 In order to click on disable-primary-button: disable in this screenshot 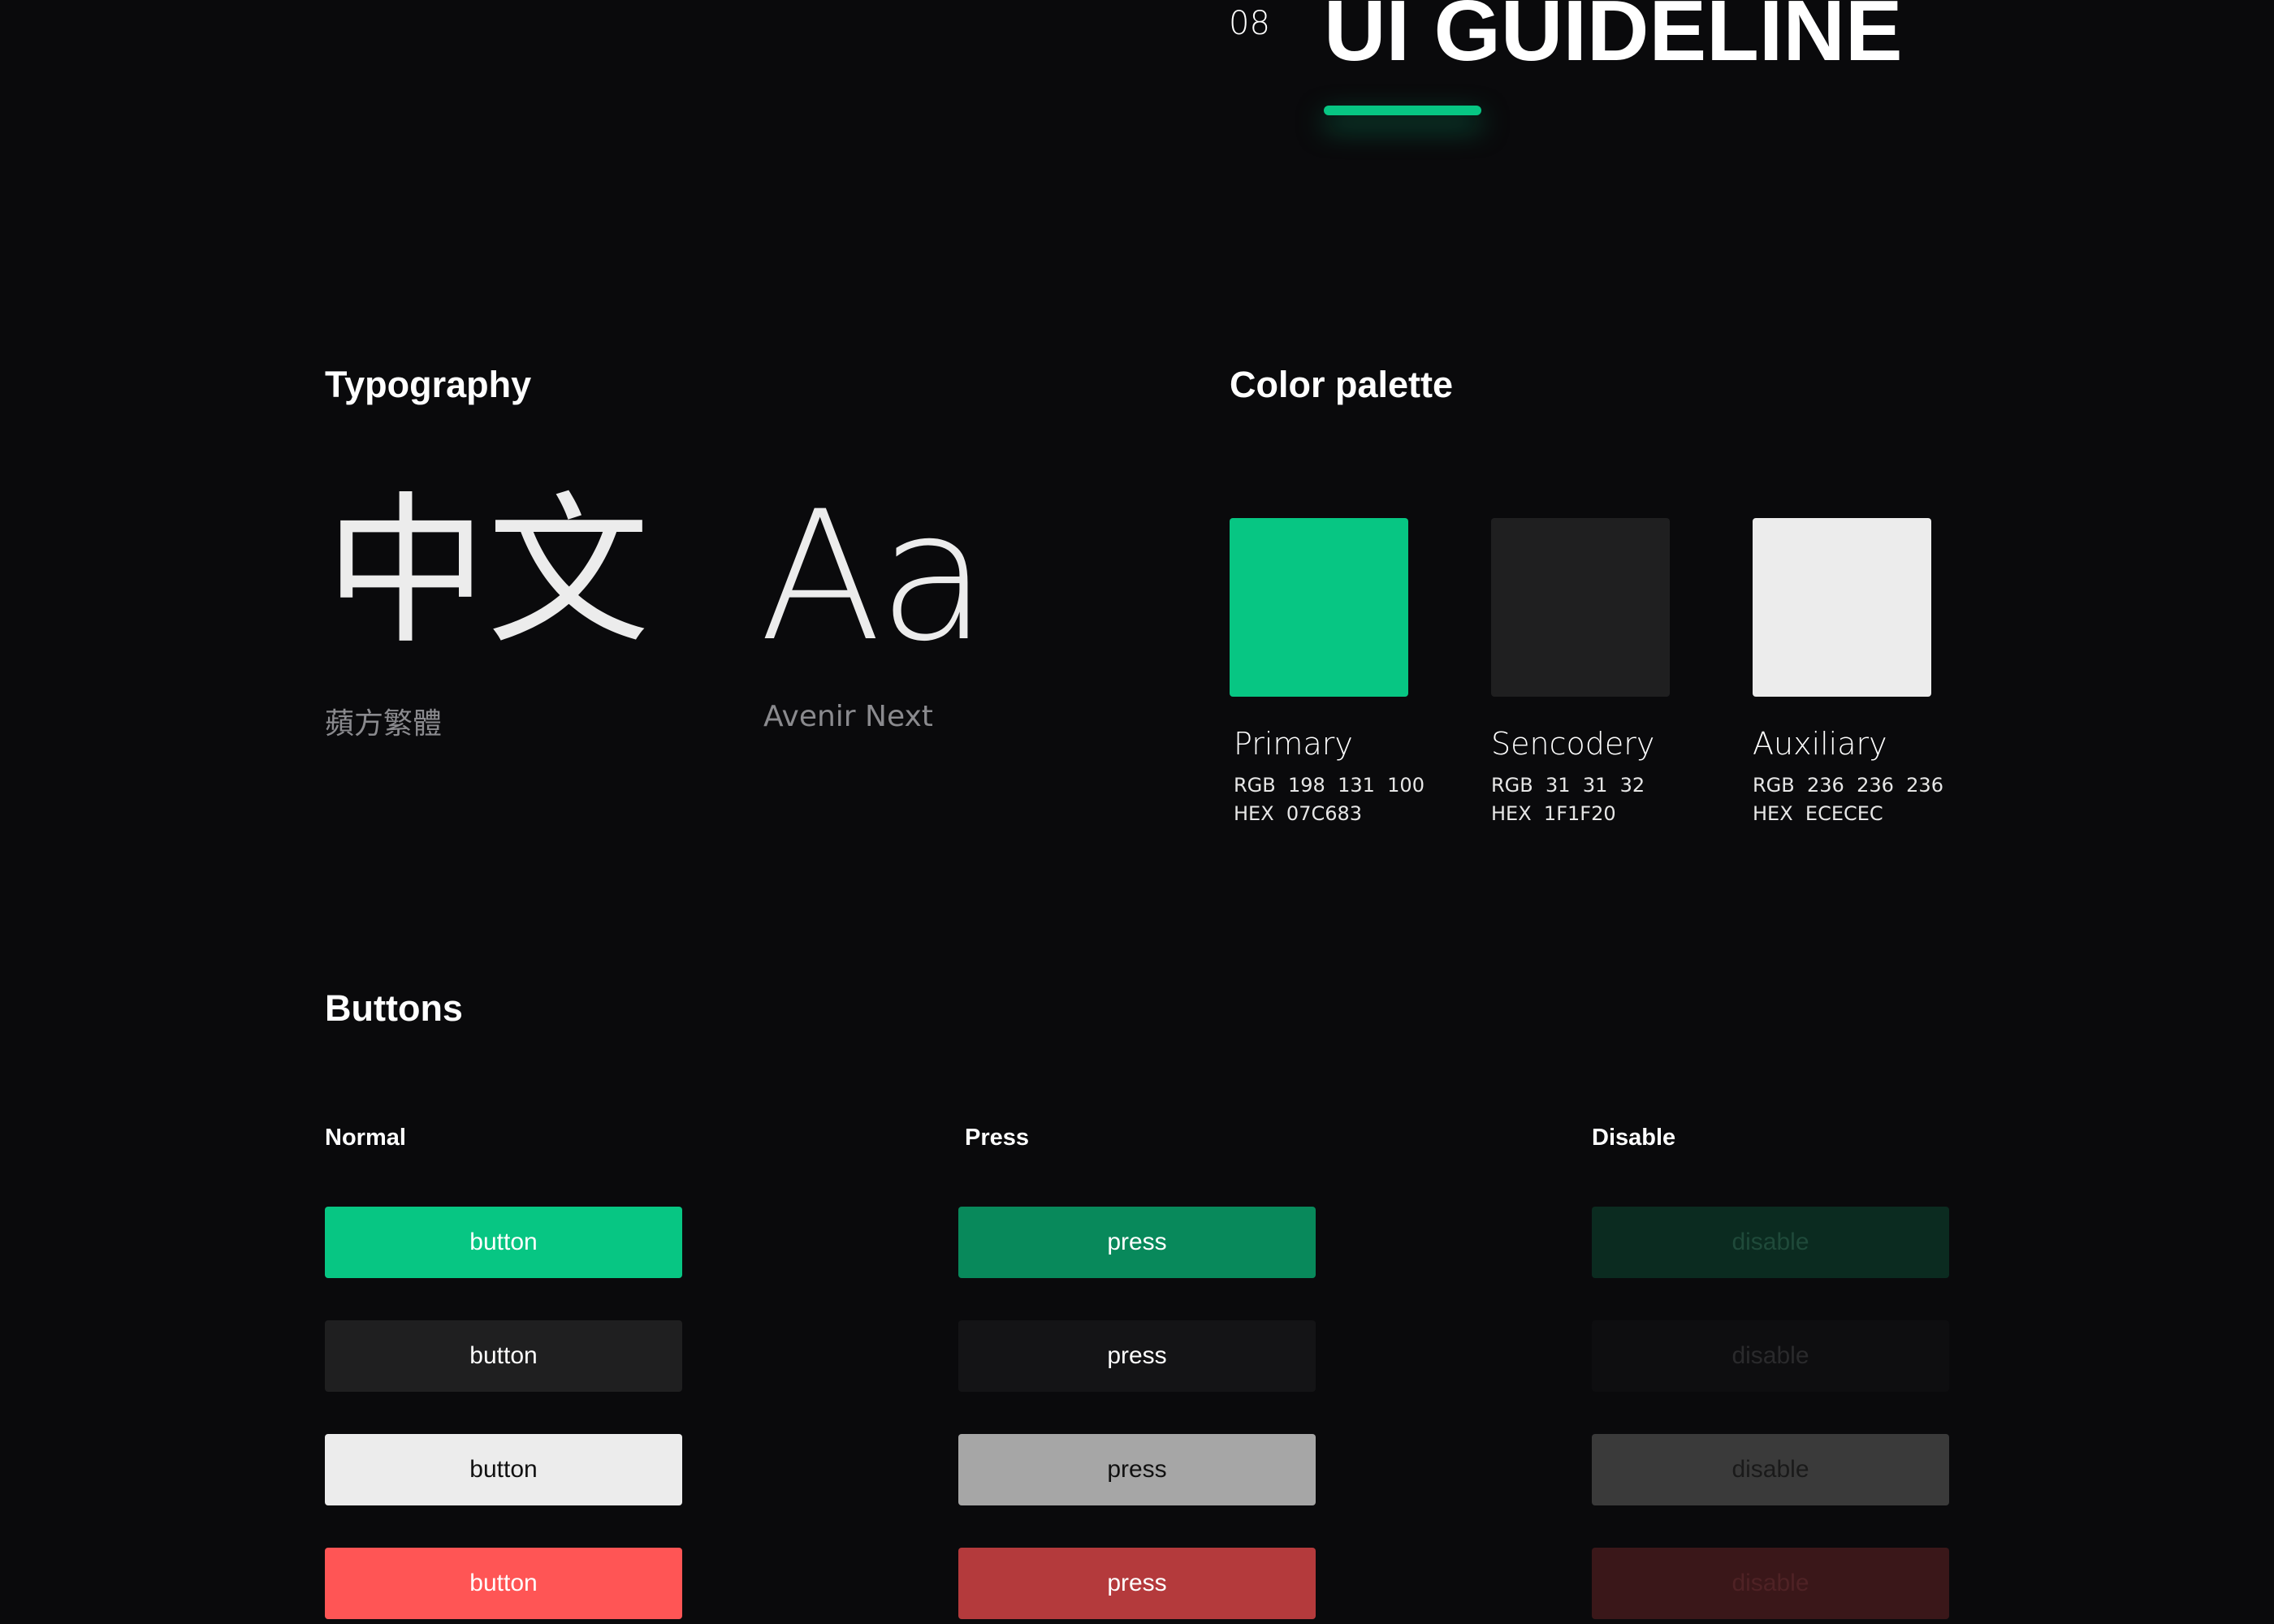, I will do `click(1770, 1243)`.